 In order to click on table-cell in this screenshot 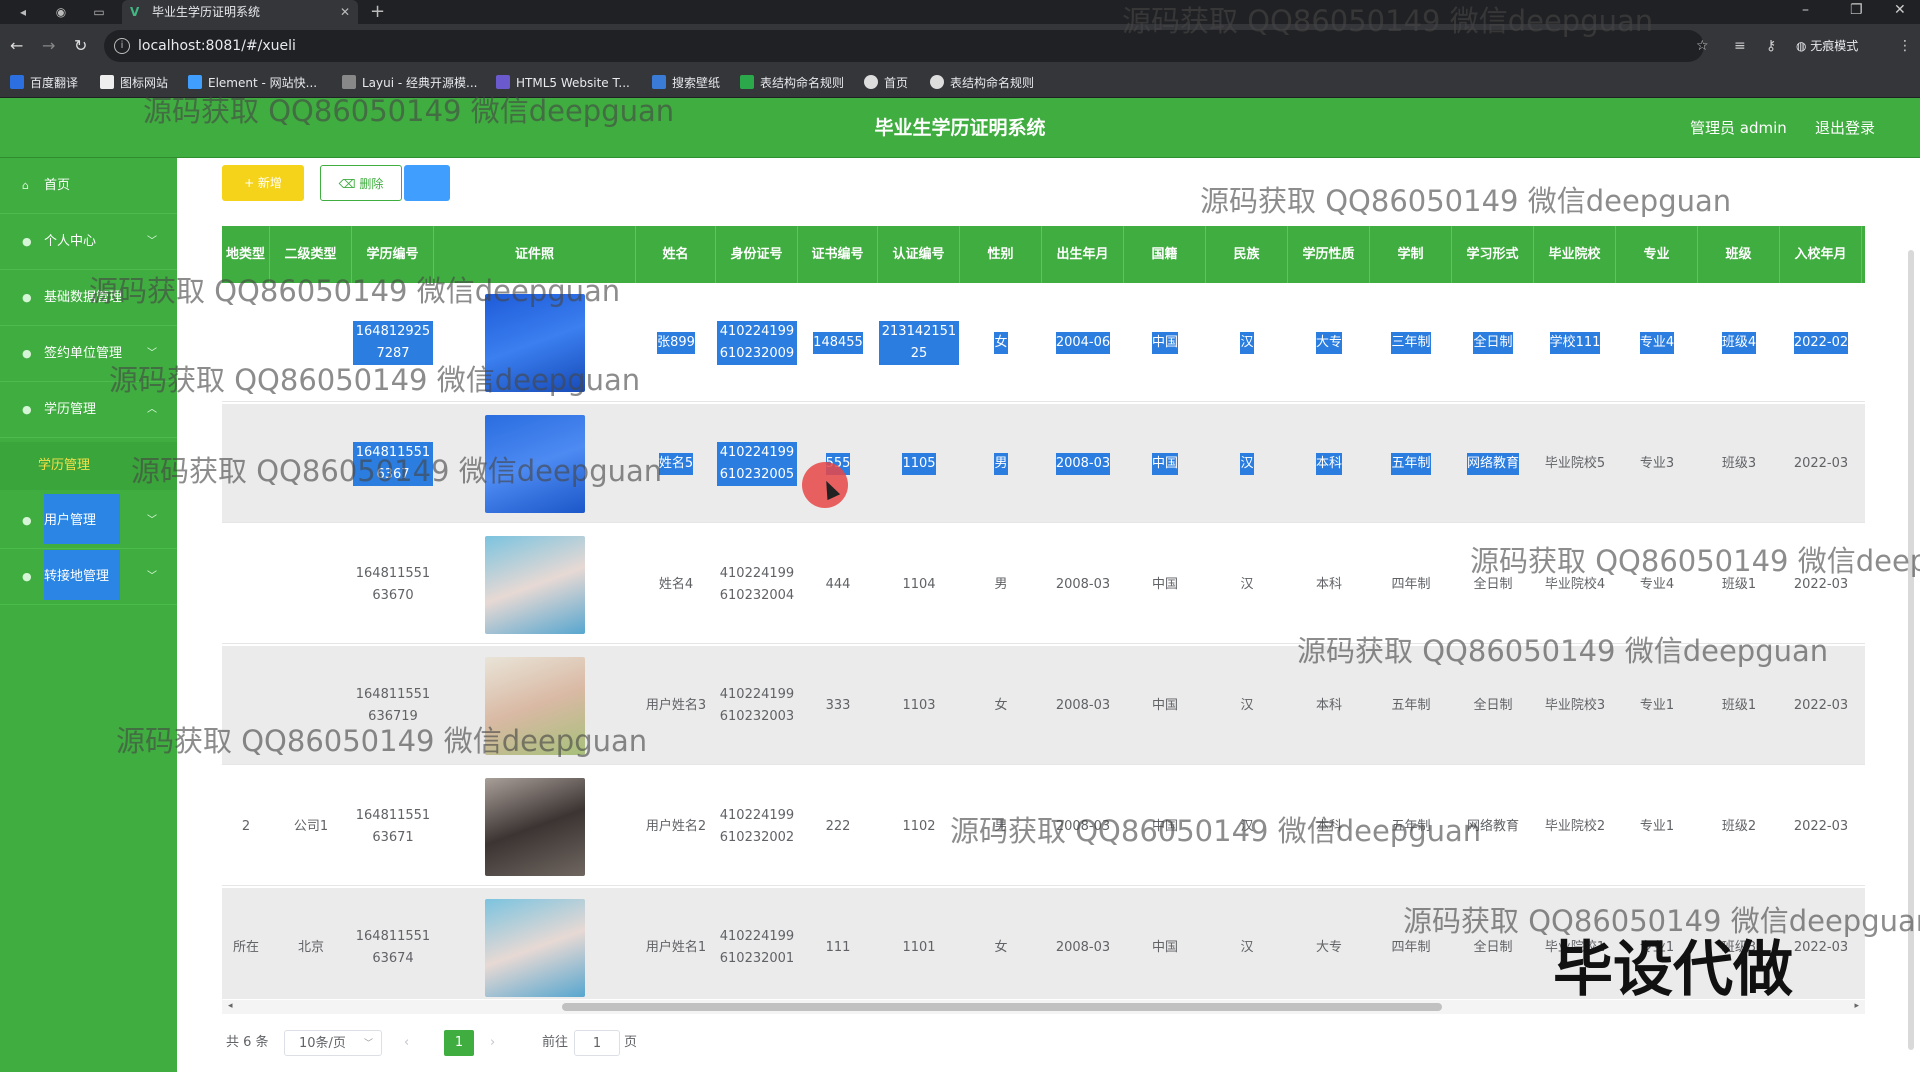, I will do `click(535, 584)`.